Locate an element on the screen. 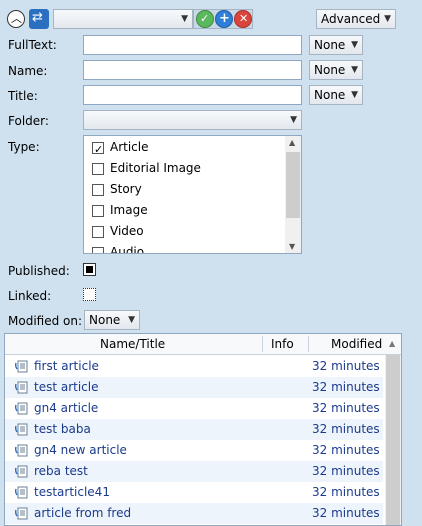 This screenshot has width=422, height=526. row-title: article from fred is located at coordinates (83, 513).